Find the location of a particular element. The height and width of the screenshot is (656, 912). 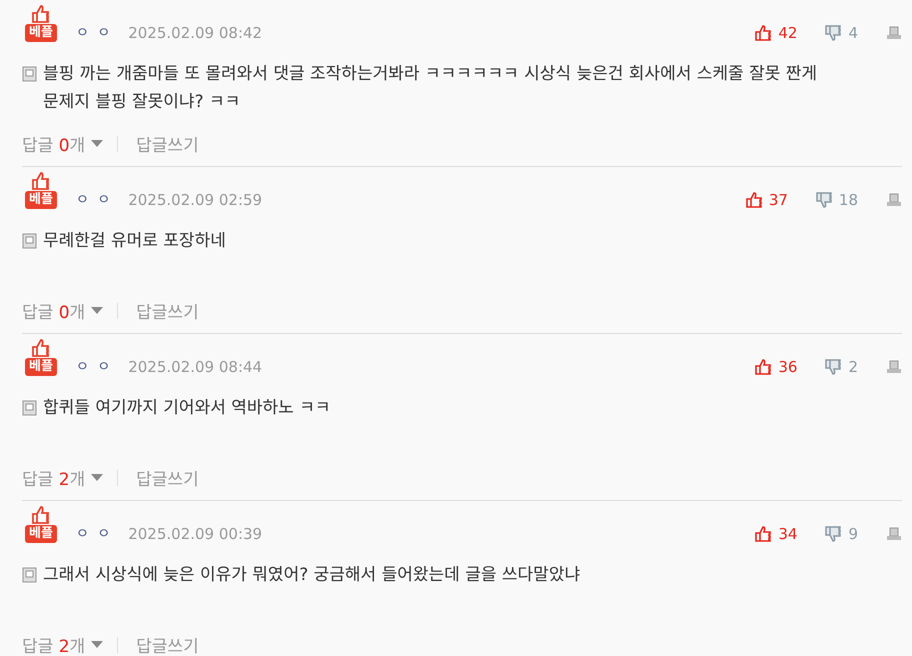

dislike-count: 9 is located at coordinates (853, 534).